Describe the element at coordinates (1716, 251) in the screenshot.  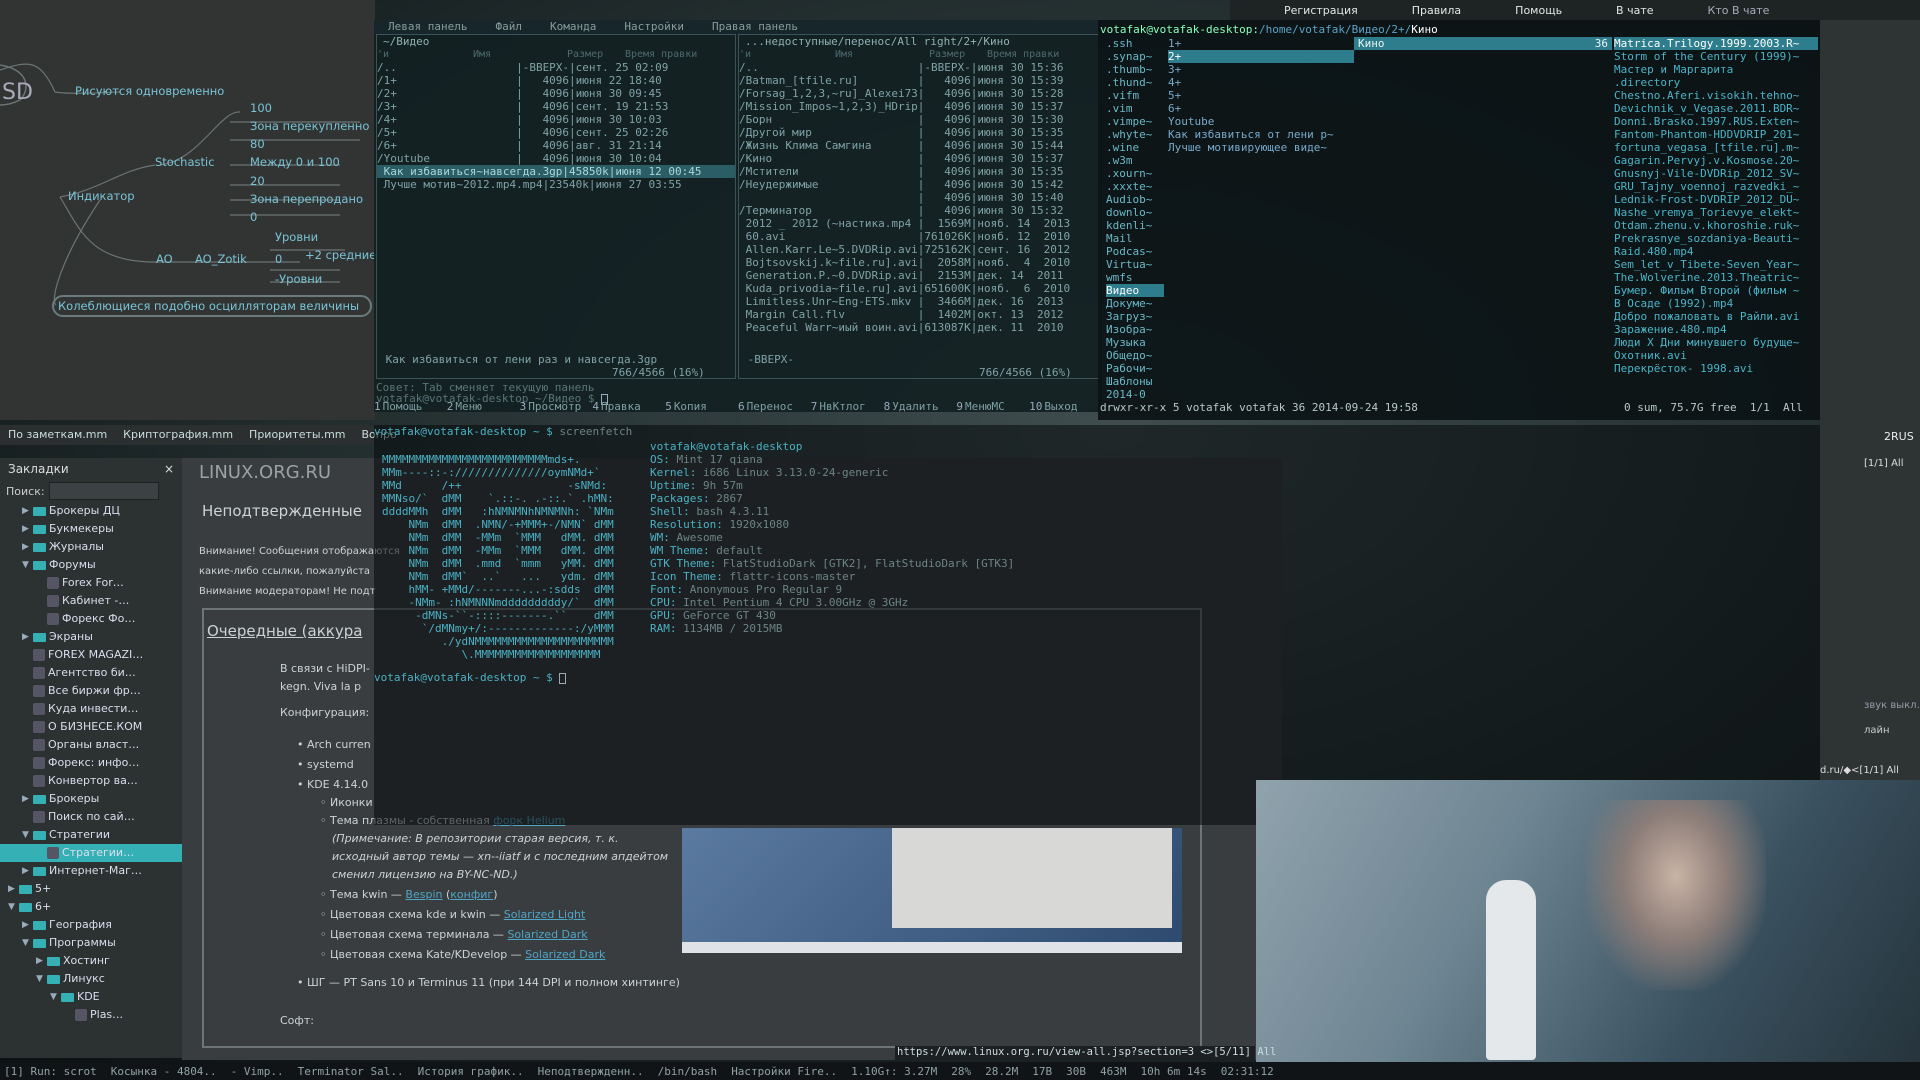
I see `ranger-entry: Raid.480.mp4` at that location.